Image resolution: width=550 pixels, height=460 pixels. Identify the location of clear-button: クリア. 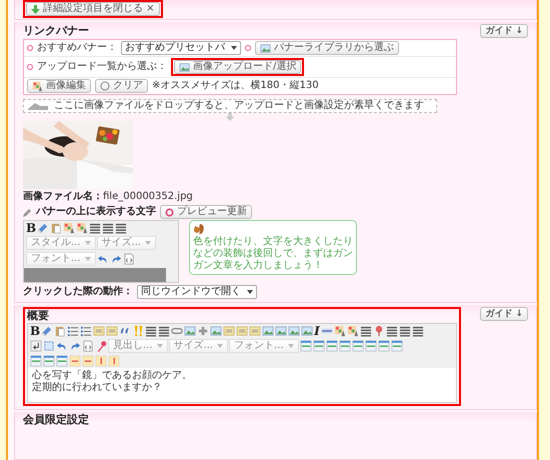
(121, 86).